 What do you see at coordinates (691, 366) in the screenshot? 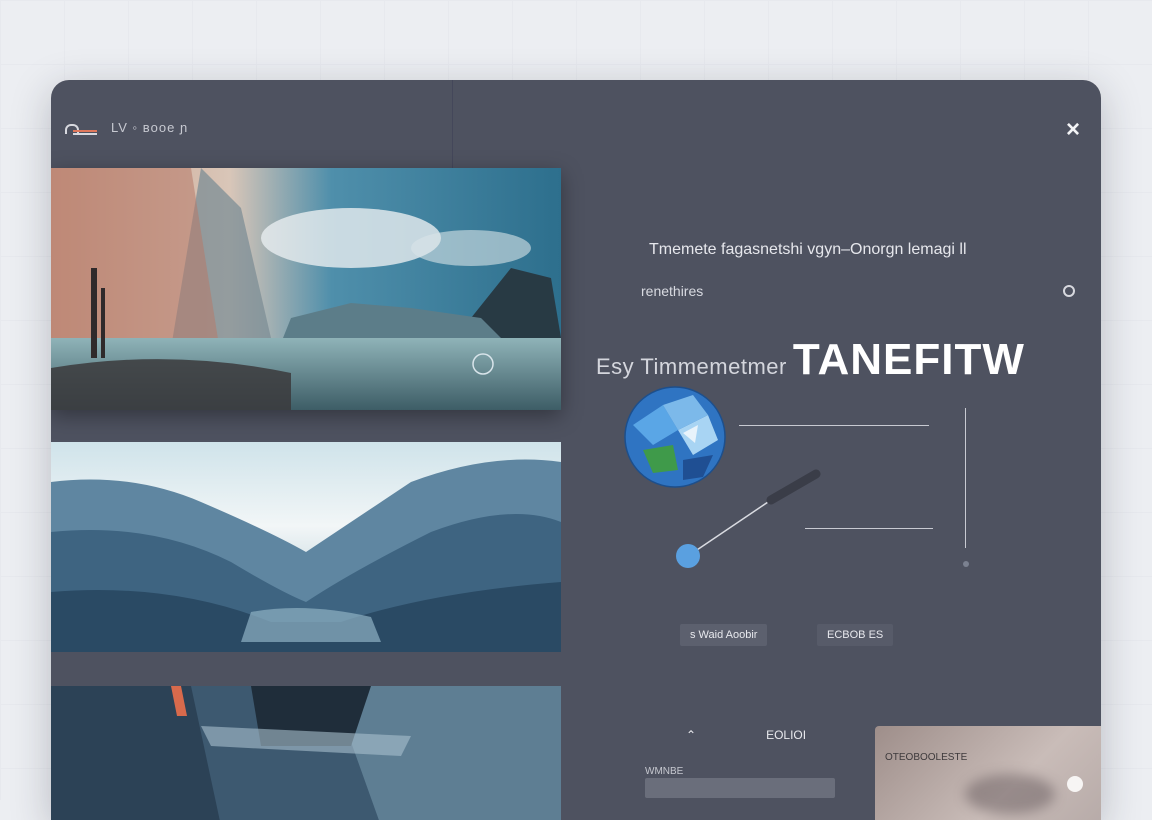
I see `hero-title-light: Esy Timmemetmer` at bounding box center [691, 366].